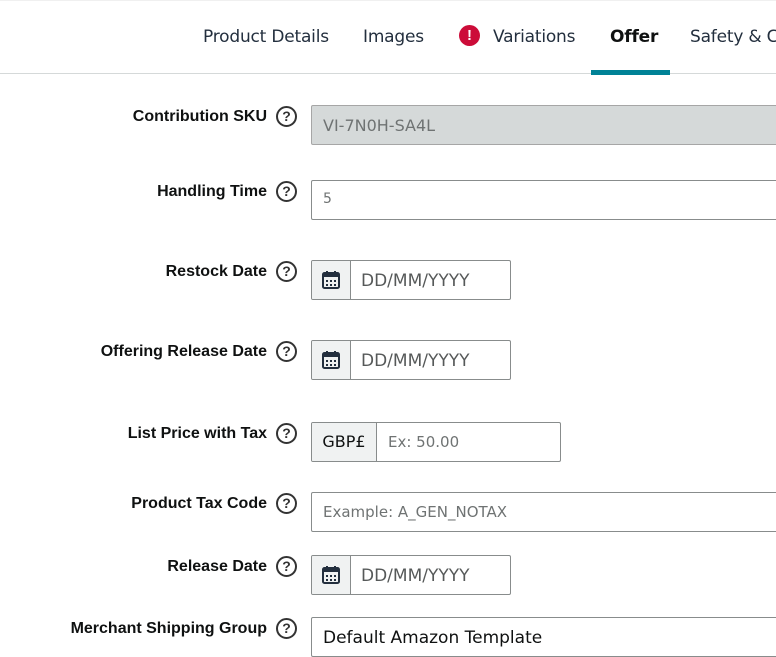 Image resolution: width=776 pixels, height=657 pixels. I want to click on offering-release-date-input: DD/MM/YYYY, so click(411, 360).